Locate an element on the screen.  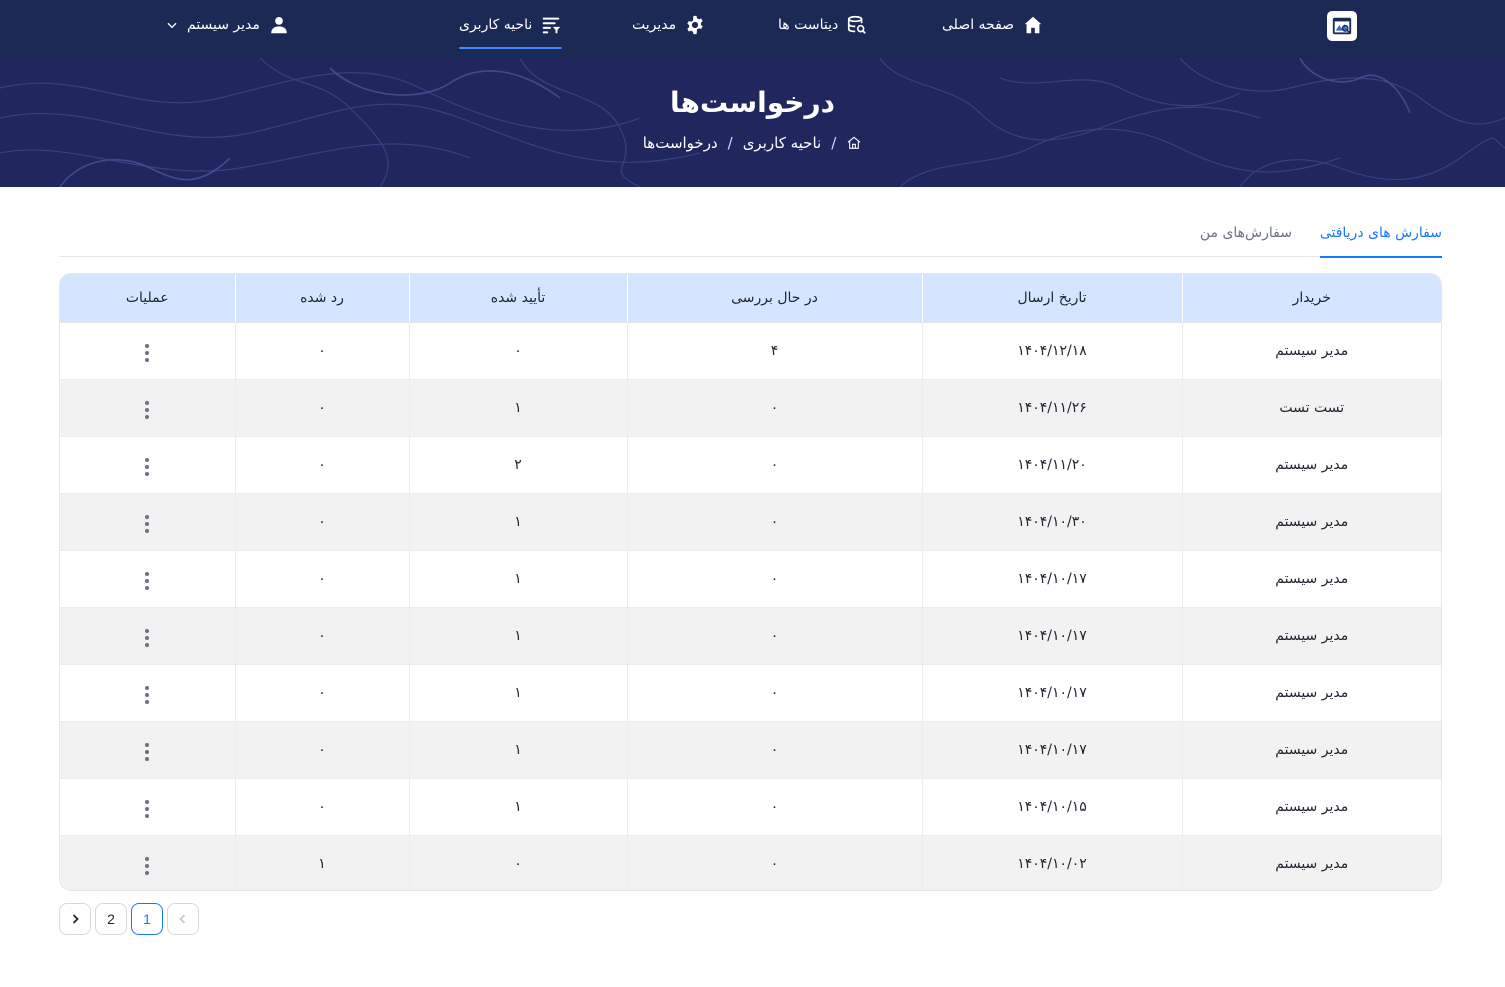
table-row: تست تست ۱۴۰۴/۱۱/۲۶ ۰ ۱ ۰ is located at coordinates (750, 408).